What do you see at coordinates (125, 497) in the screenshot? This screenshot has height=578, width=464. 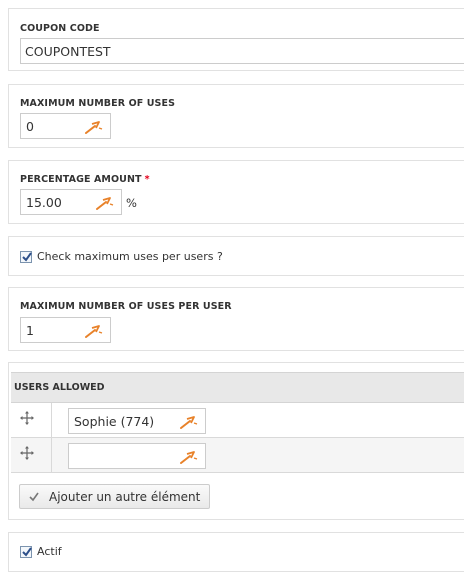 I see `add-another-item-label: Ajouter un autre élément` at bounding box center [125, 497].